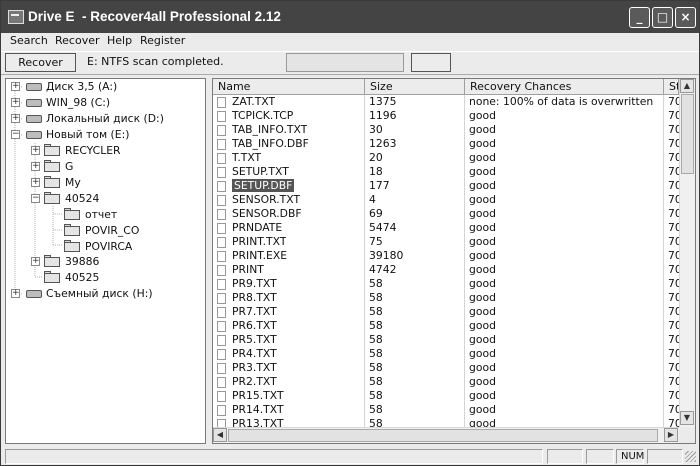 This screenshot has height=466, width=700. Describe the element at coordinates (248, 269) in the screenshot. I see `file-name: PRINT` at that location.